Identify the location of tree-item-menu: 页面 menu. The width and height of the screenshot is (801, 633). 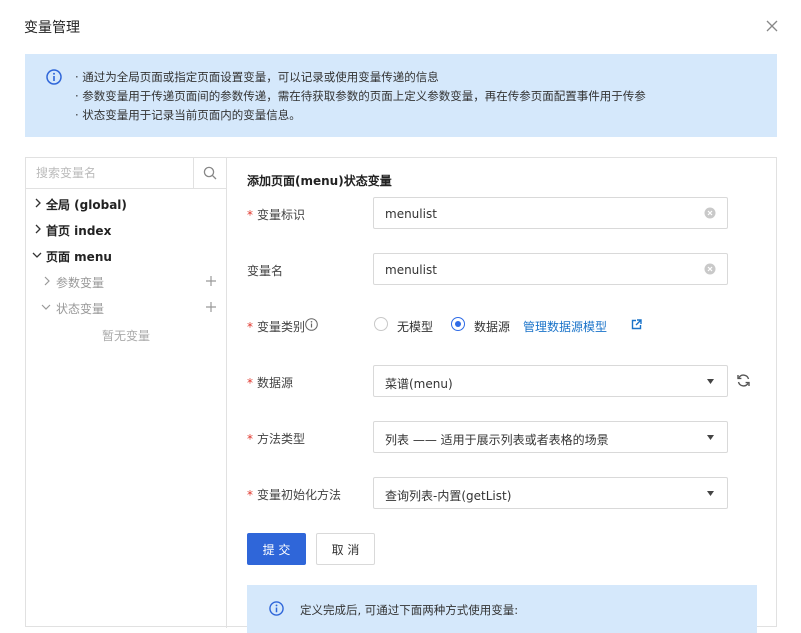
(126, 256).